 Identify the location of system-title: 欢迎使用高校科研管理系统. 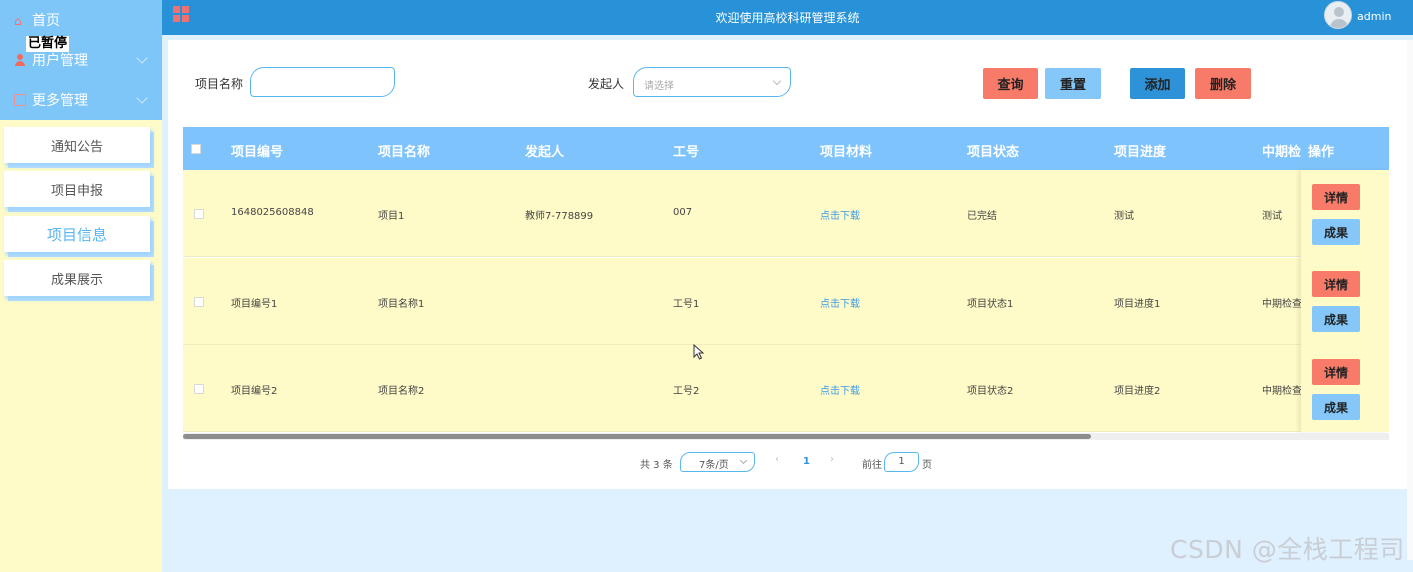
(787, 18).